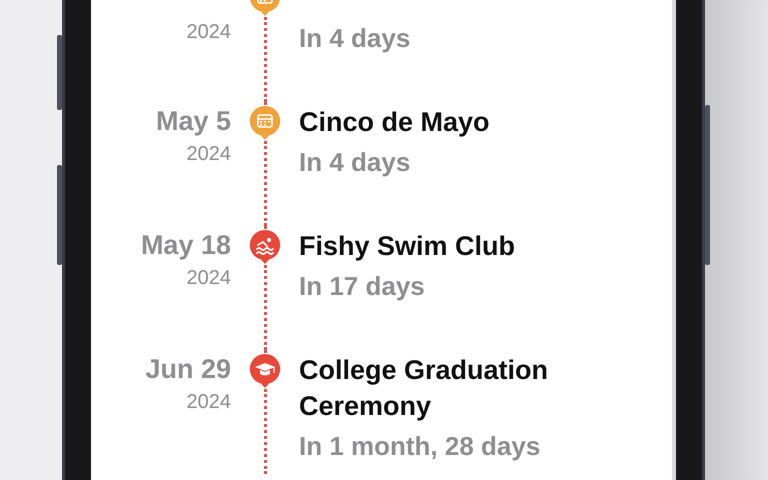 The image size is (768, 480). I want to click on event-countdown: In 17 days, so click(362, 286).